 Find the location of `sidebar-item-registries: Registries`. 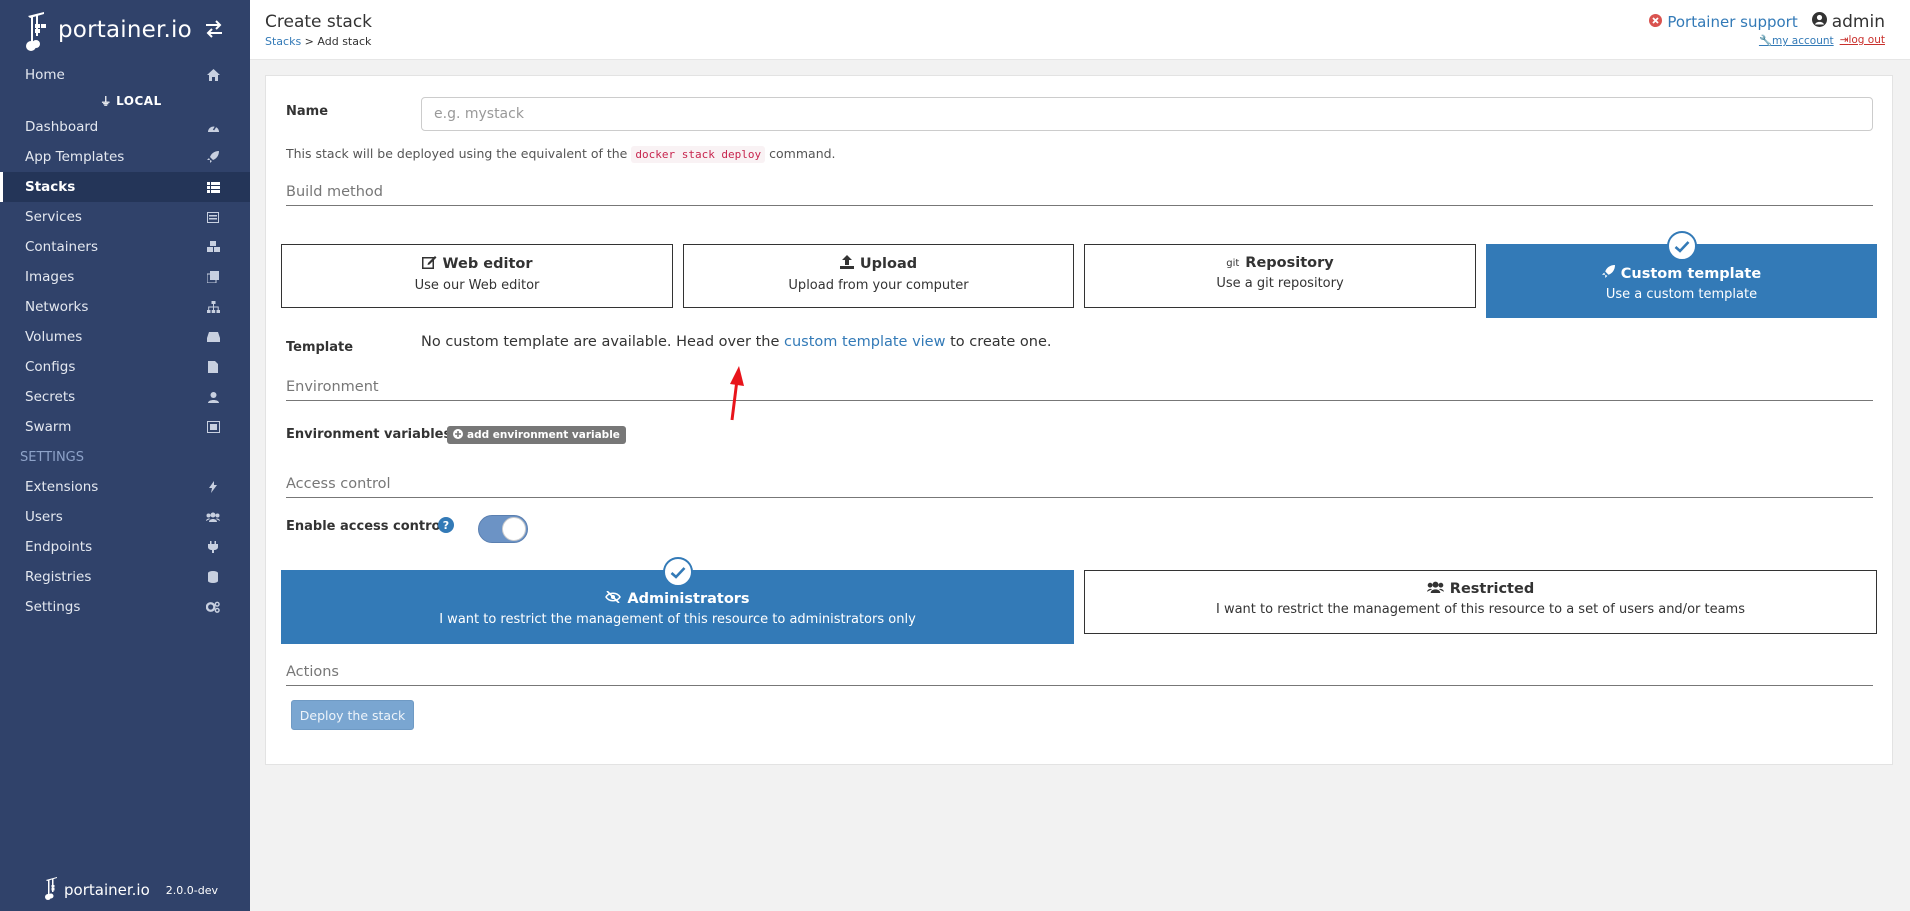

sidebar-item-registries: Registries is located at coordinates (125, 577).